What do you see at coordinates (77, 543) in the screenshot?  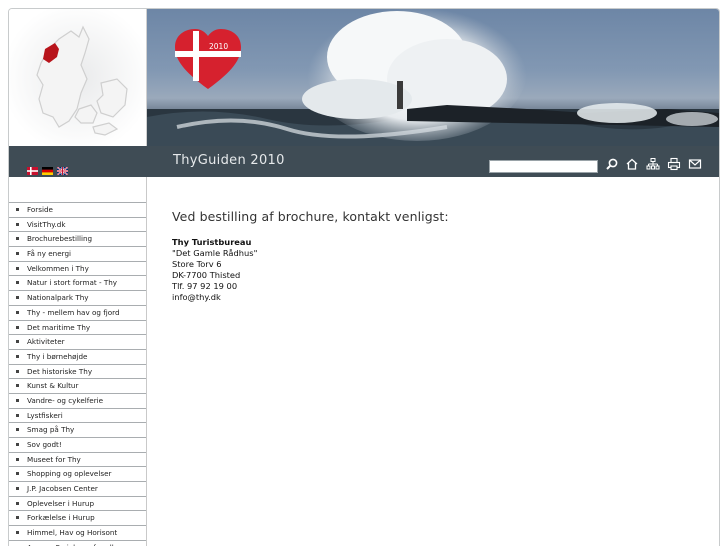 I see `sidebar-item: Agger - Feriebyen for alle` at bounding box center [77, 543].